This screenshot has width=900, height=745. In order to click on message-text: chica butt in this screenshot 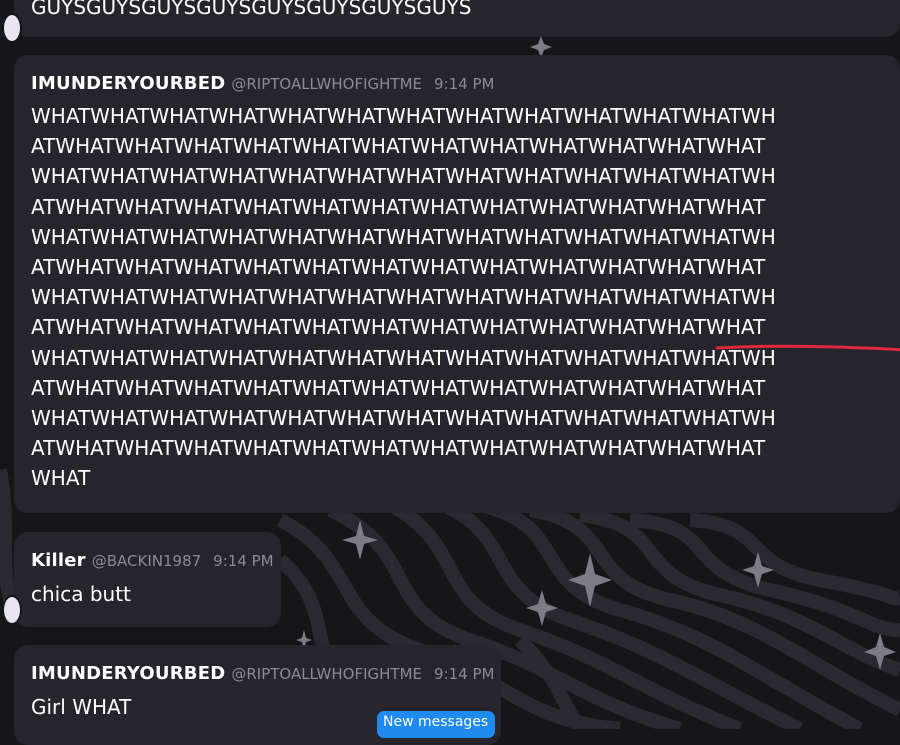, I will do `click(81, 594)`.